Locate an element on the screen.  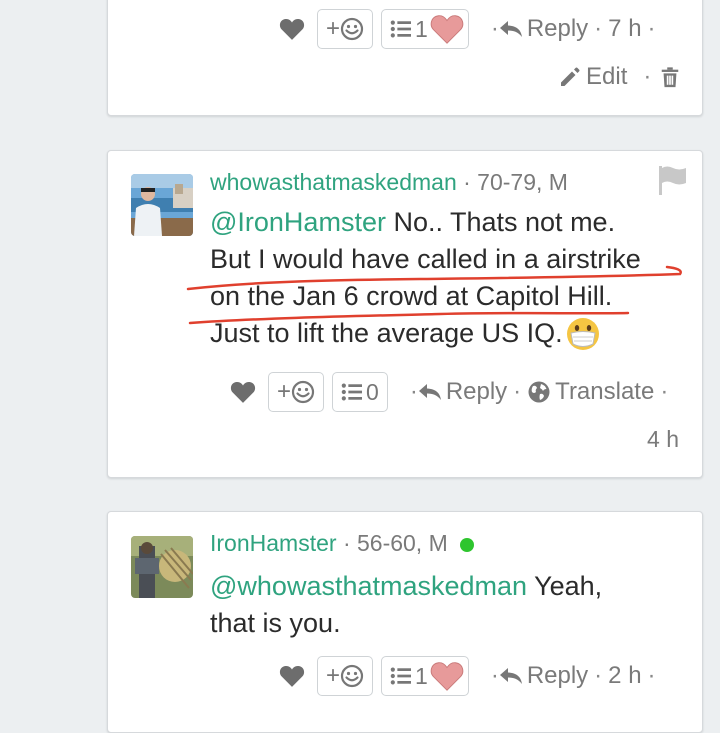
edit-link: Edit is located at coordinates (592, 77).